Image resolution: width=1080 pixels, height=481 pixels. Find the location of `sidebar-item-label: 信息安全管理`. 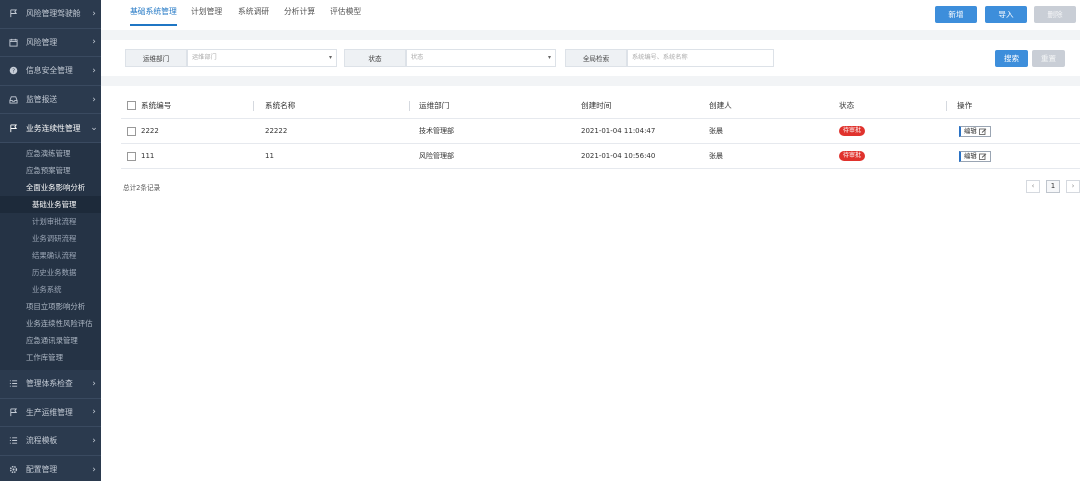

sidebar-item-label: 信息安全管理 is located at coordinates (49, 71).